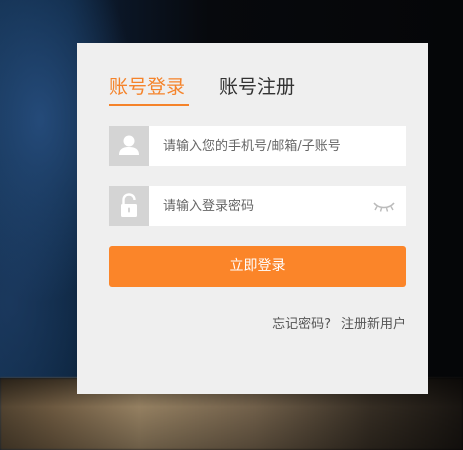  Describe the element at coordinates (257, 266) in the screenshot. I see `login-button: 立即登录` at that location.